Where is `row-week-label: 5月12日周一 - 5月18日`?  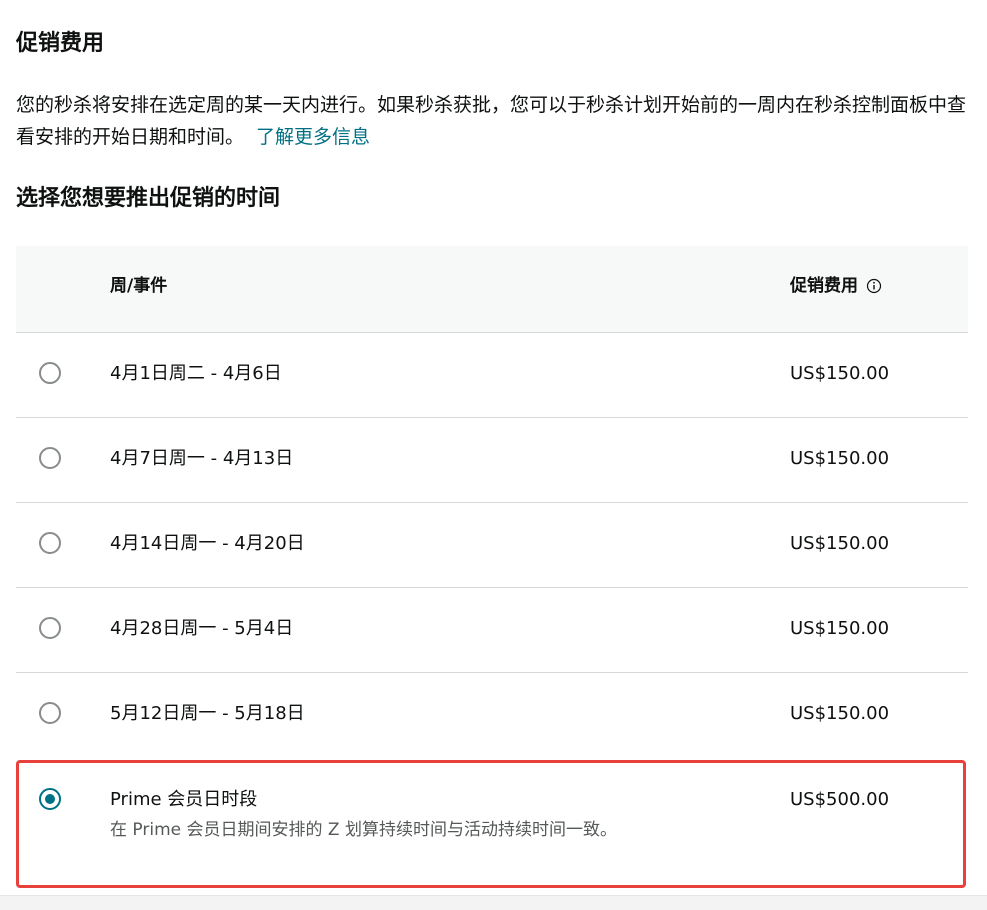
row-week-label: 5月12日周一 - 5月18日 is located at coordinates (207, 713).